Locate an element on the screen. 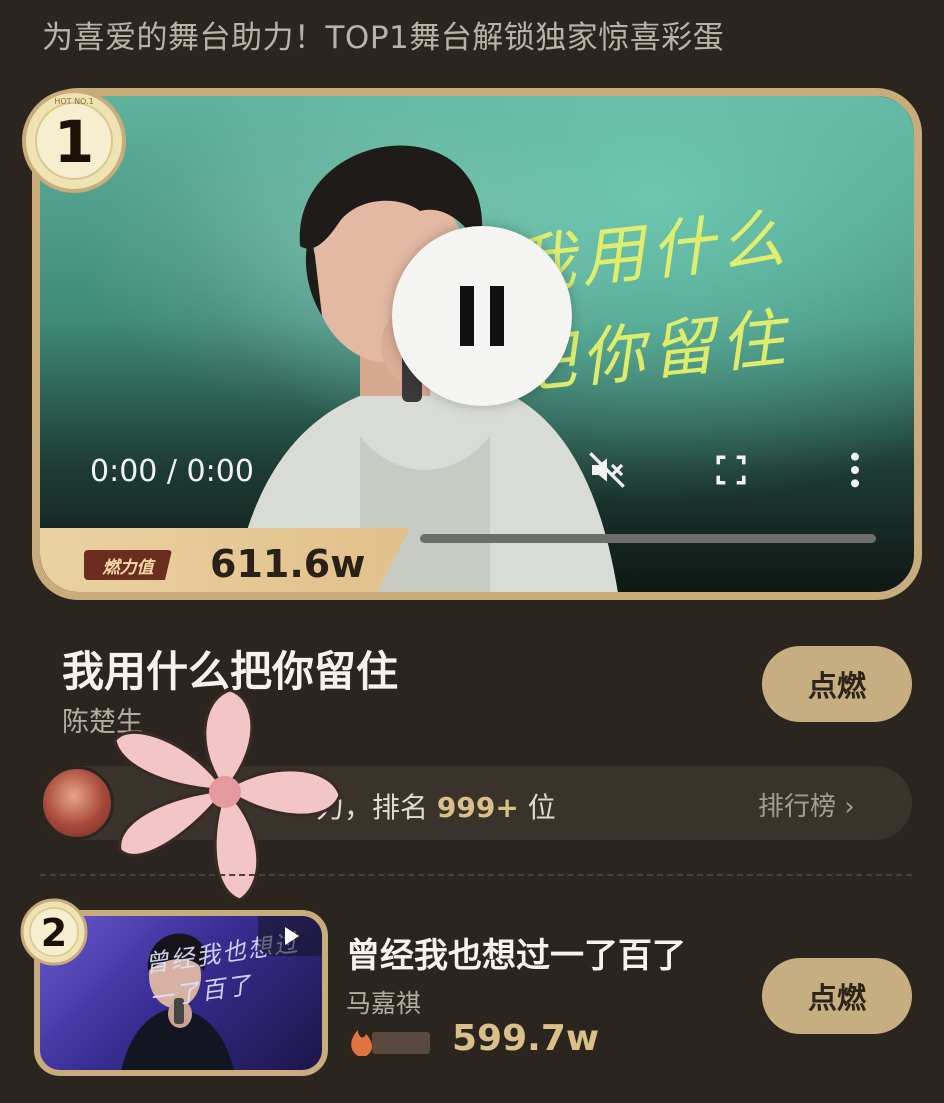 This screenshot has width=944, height=1103. leaderboard-link: 排行榜 › is located at coordinates (806, 804).